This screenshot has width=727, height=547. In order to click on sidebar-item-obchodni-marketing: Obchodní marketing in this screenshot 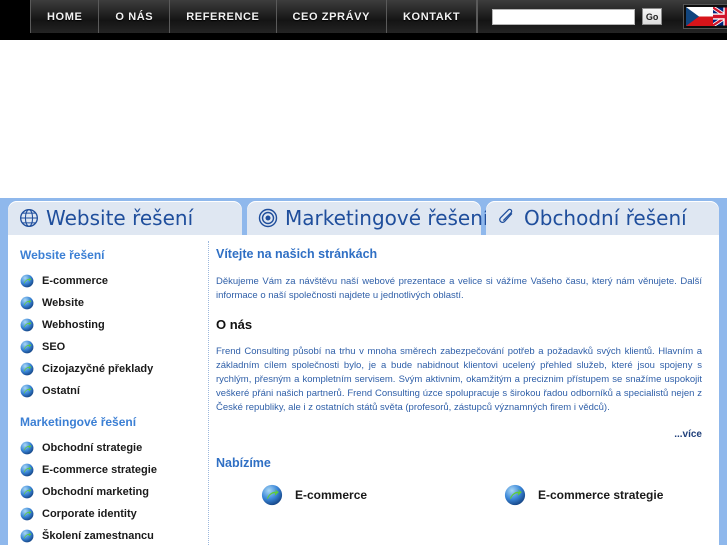, I will do `click(112, 492)`.